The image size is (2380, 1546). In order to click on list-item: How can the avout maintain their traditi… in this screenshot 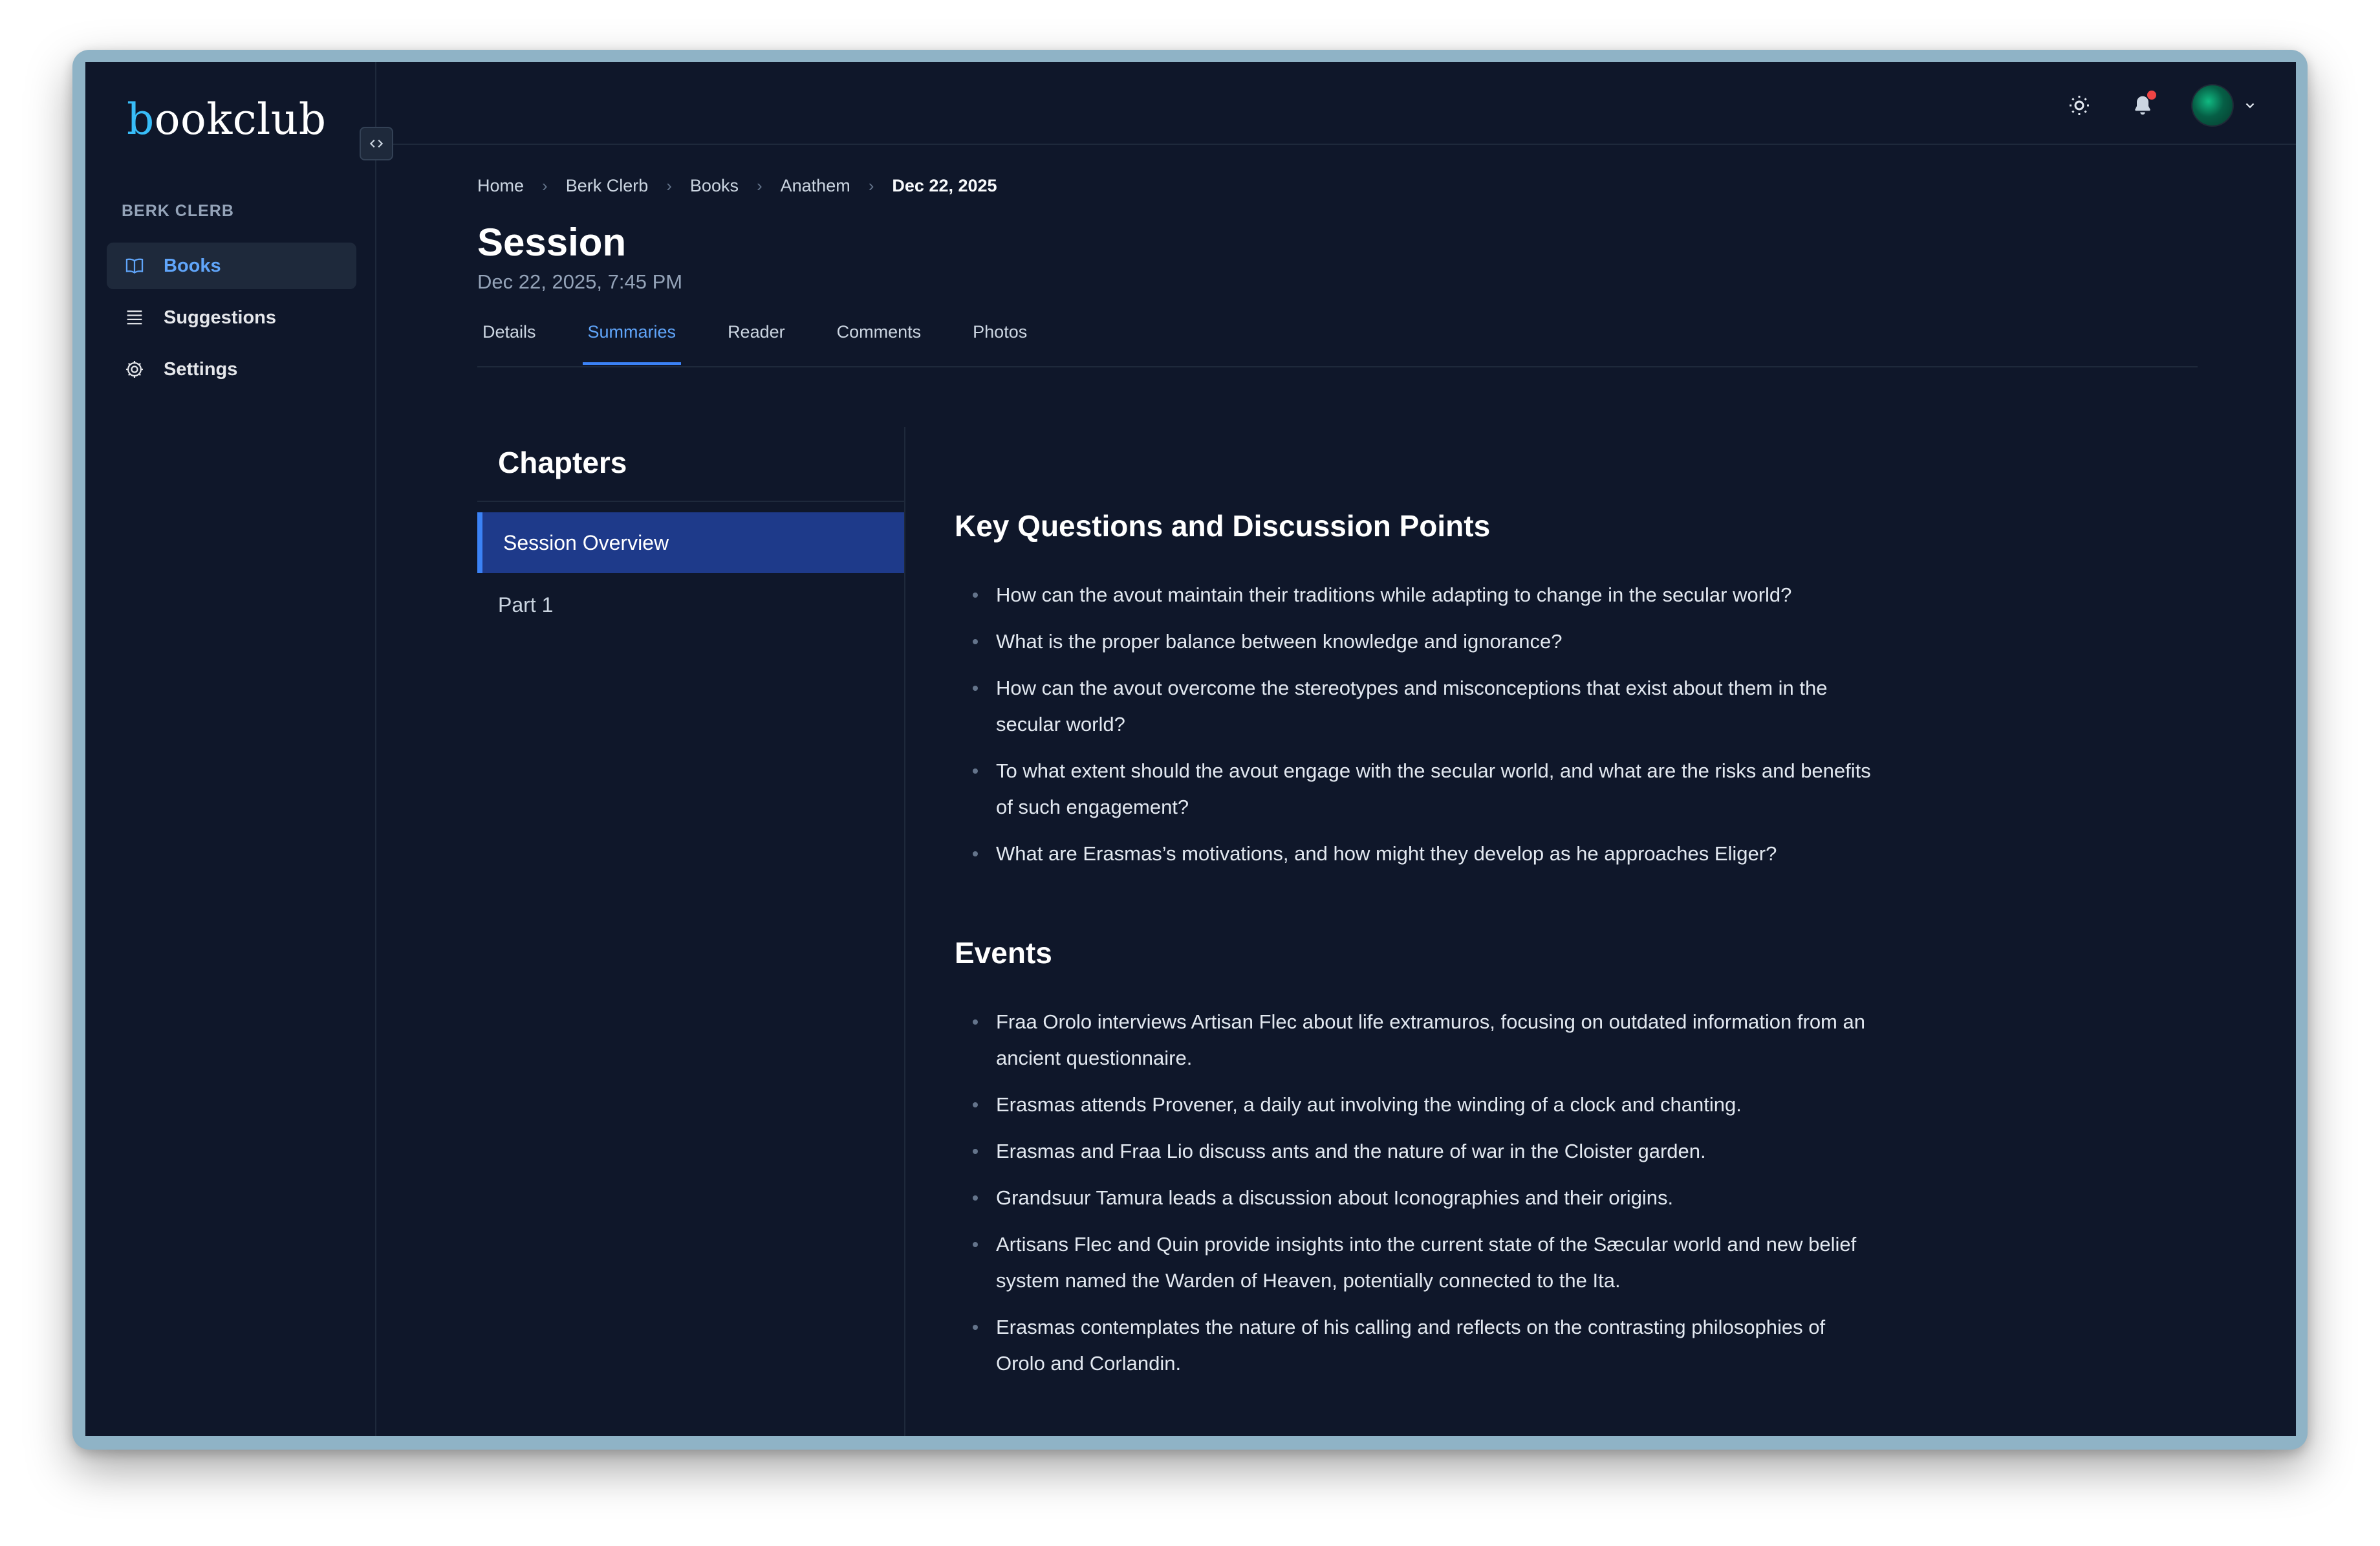, I will do `click(1417, 595)`.